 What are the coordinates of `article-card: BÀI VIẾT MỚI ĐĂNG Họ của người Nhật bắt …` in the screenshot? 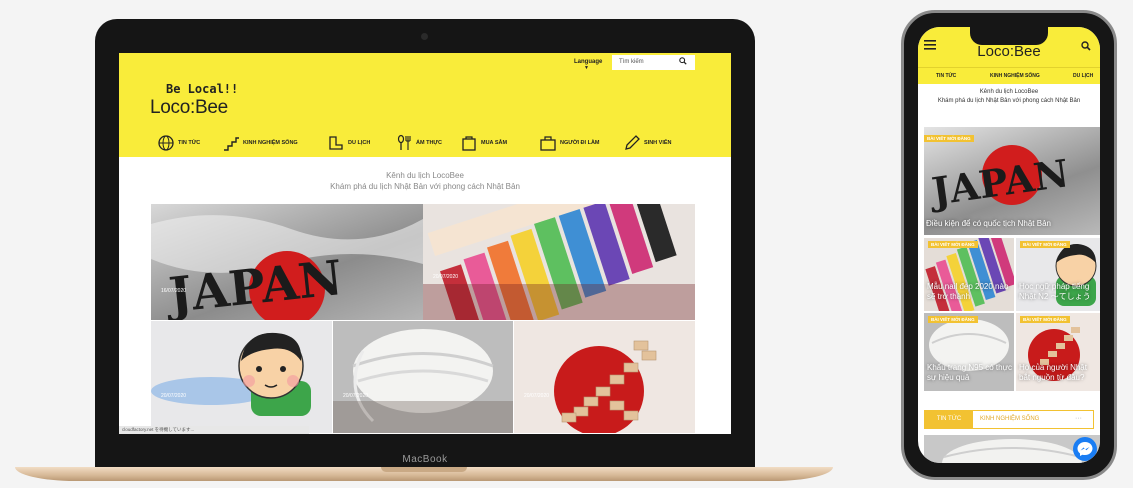 It's located at (1058, 352).